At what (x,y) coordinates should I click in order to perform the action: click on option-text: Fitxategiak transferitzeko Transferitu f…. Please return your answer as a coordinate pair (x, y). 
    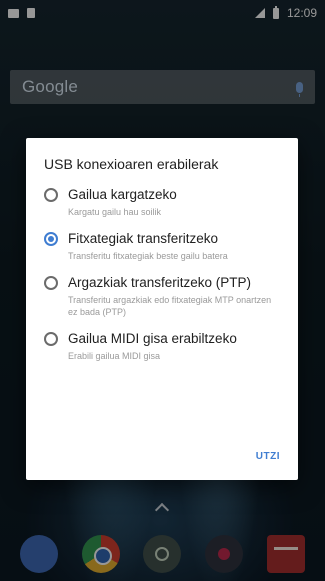
    Looking at the image, I should click on (148, 246).